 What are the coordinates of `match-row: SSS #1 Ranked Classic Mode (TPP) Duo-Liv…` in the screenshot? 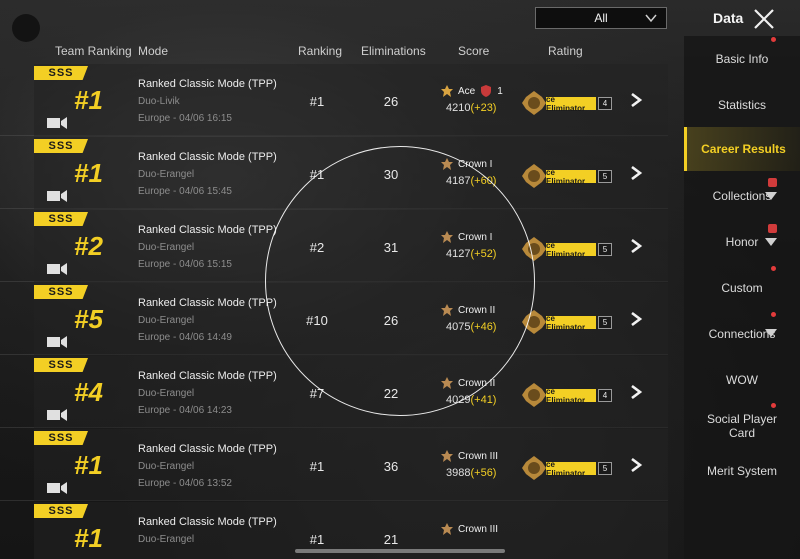 It's located at (334, 100).